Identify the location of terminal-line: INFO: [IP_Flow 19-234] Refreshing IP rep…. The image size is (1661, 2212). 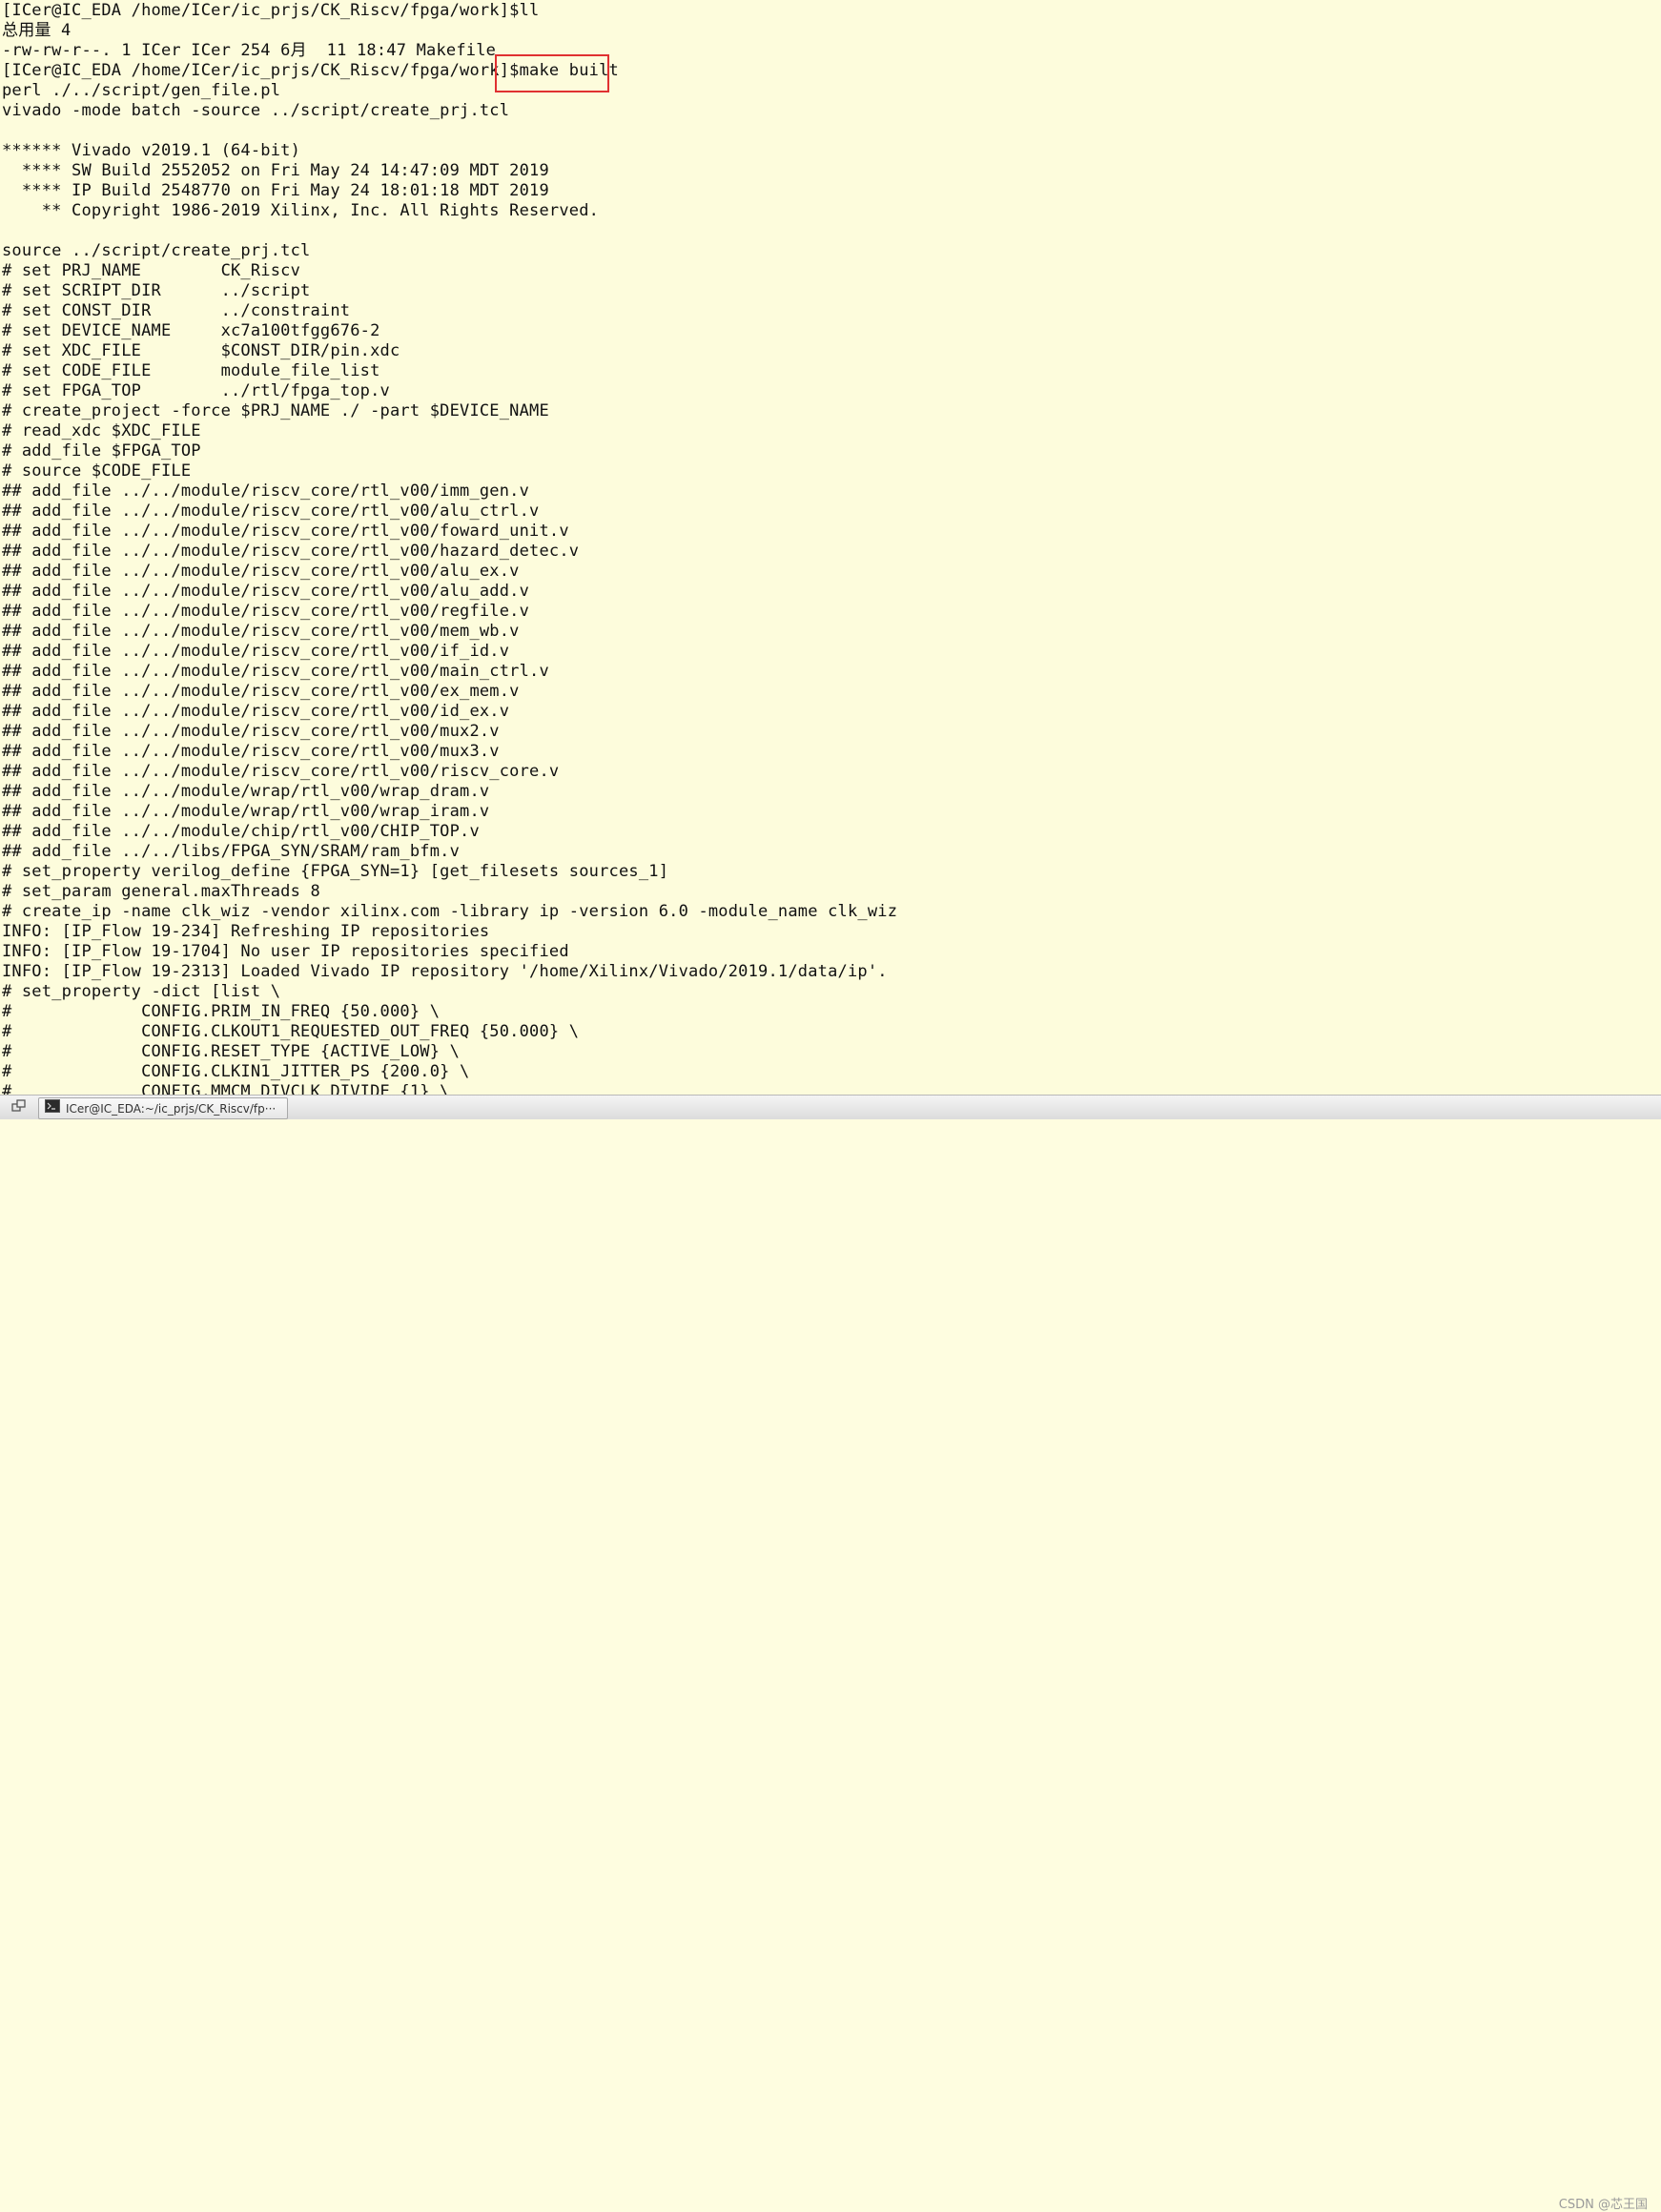
(246, 931).